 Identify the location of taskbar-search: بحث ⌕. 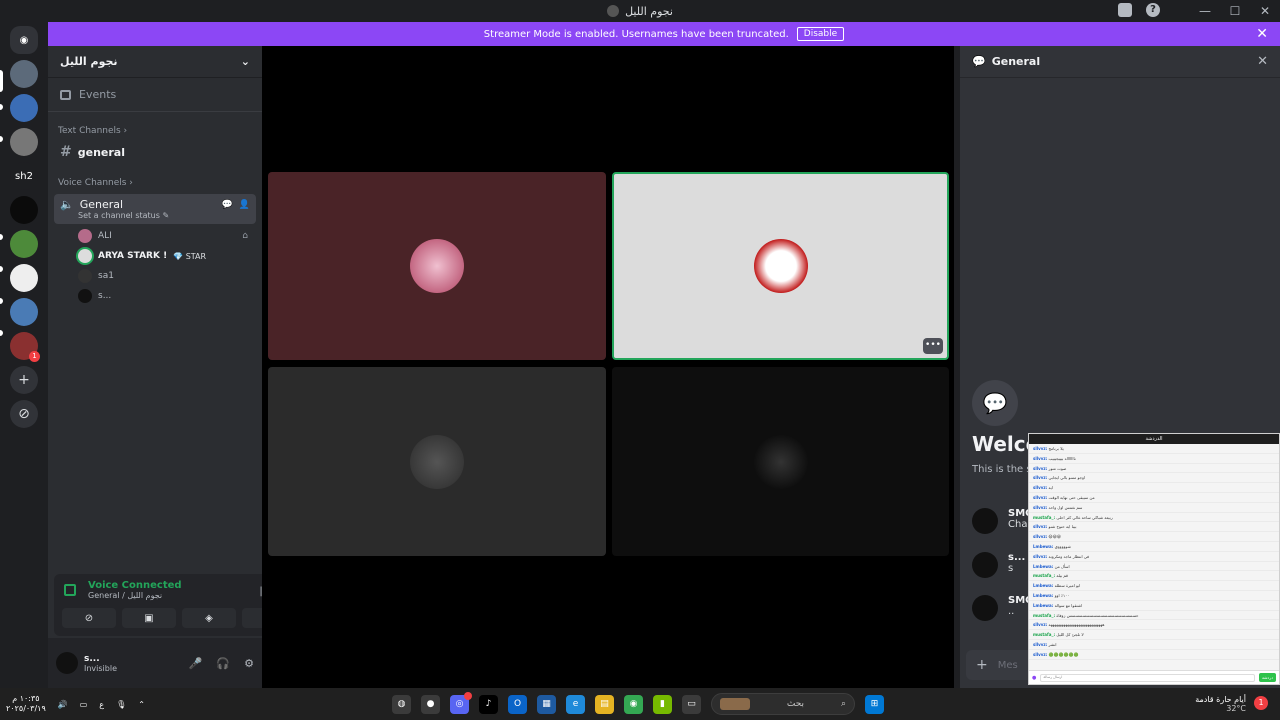
(783, 704).